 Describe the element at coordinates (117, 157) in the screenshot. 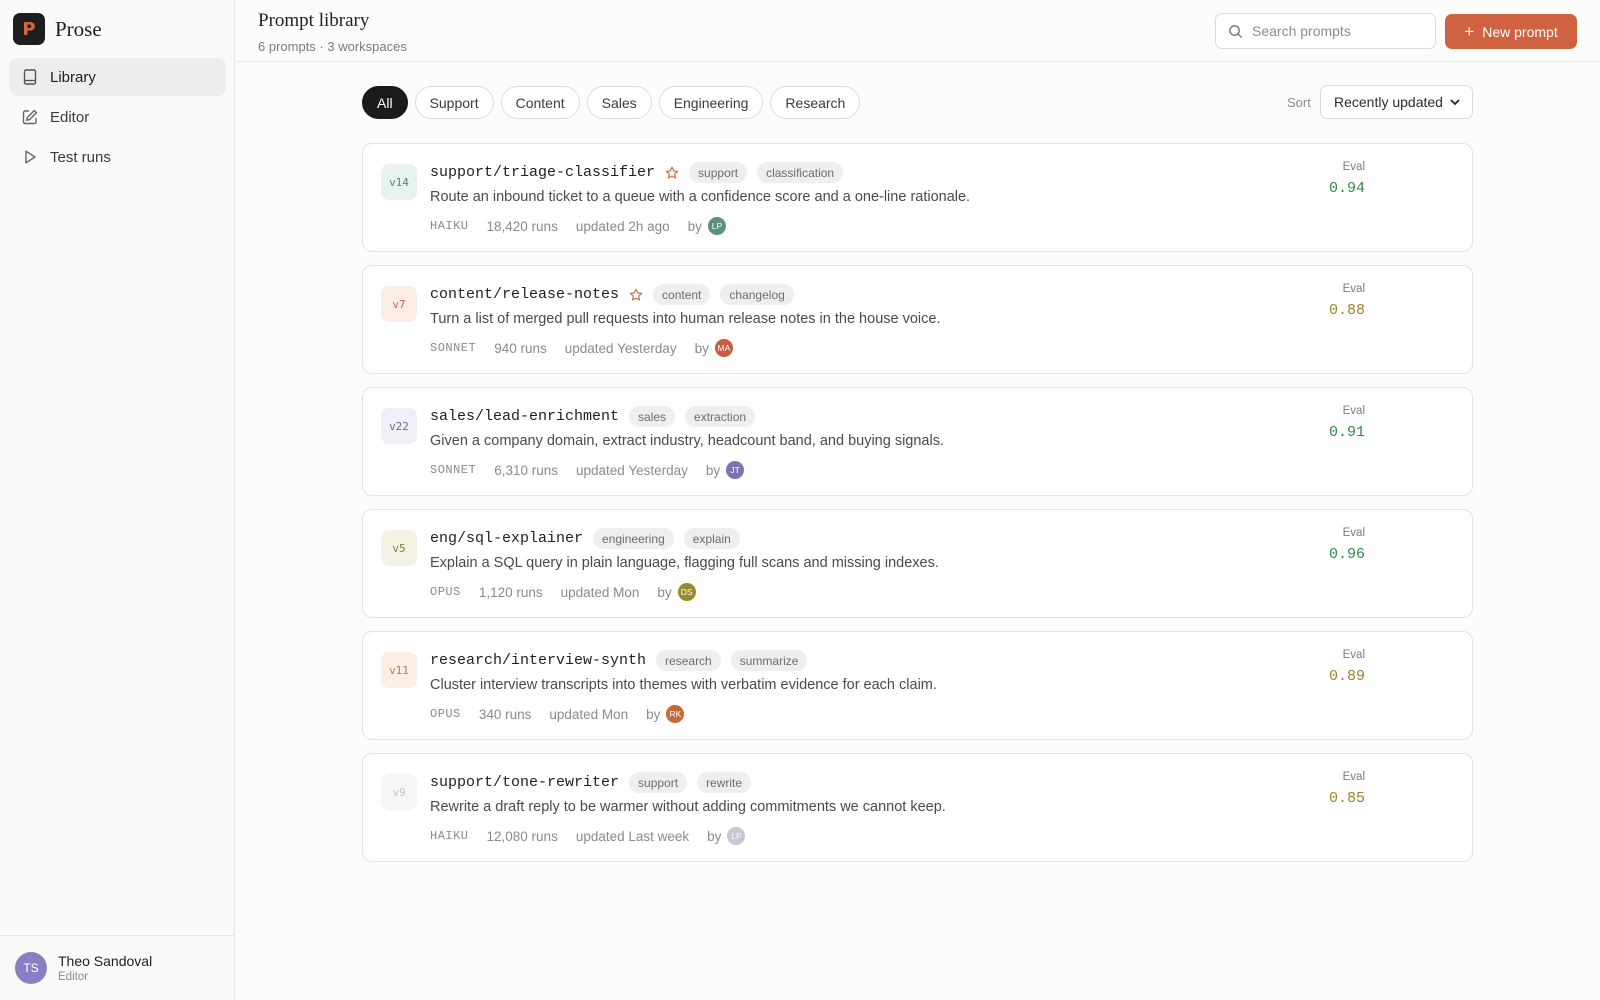

I see `sidebar-item-test-runs: Test runs` at that location.